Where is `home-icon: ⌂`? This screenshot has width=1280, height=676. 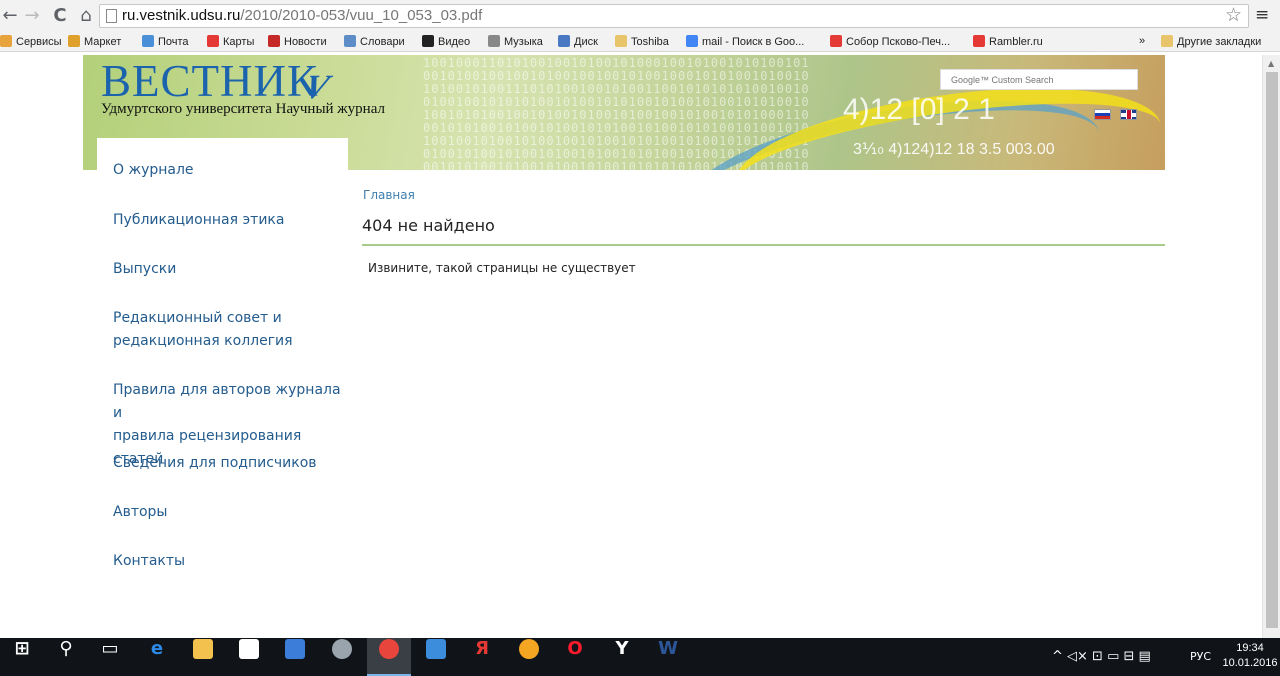
home-icon: ⌂ is located at coordinates (86, 16).